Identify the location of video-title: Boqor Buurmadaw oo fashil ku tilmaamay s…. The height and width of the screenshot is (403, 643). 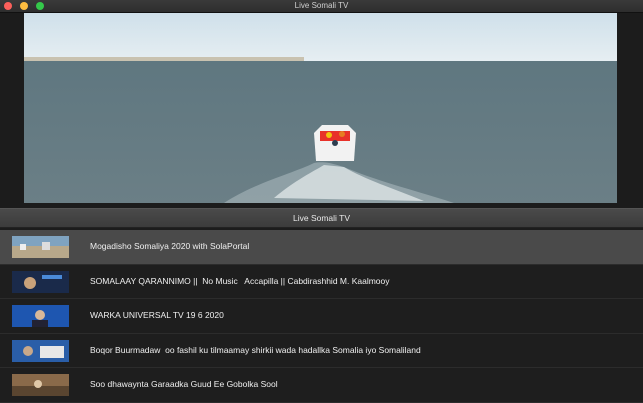
(255, 349).